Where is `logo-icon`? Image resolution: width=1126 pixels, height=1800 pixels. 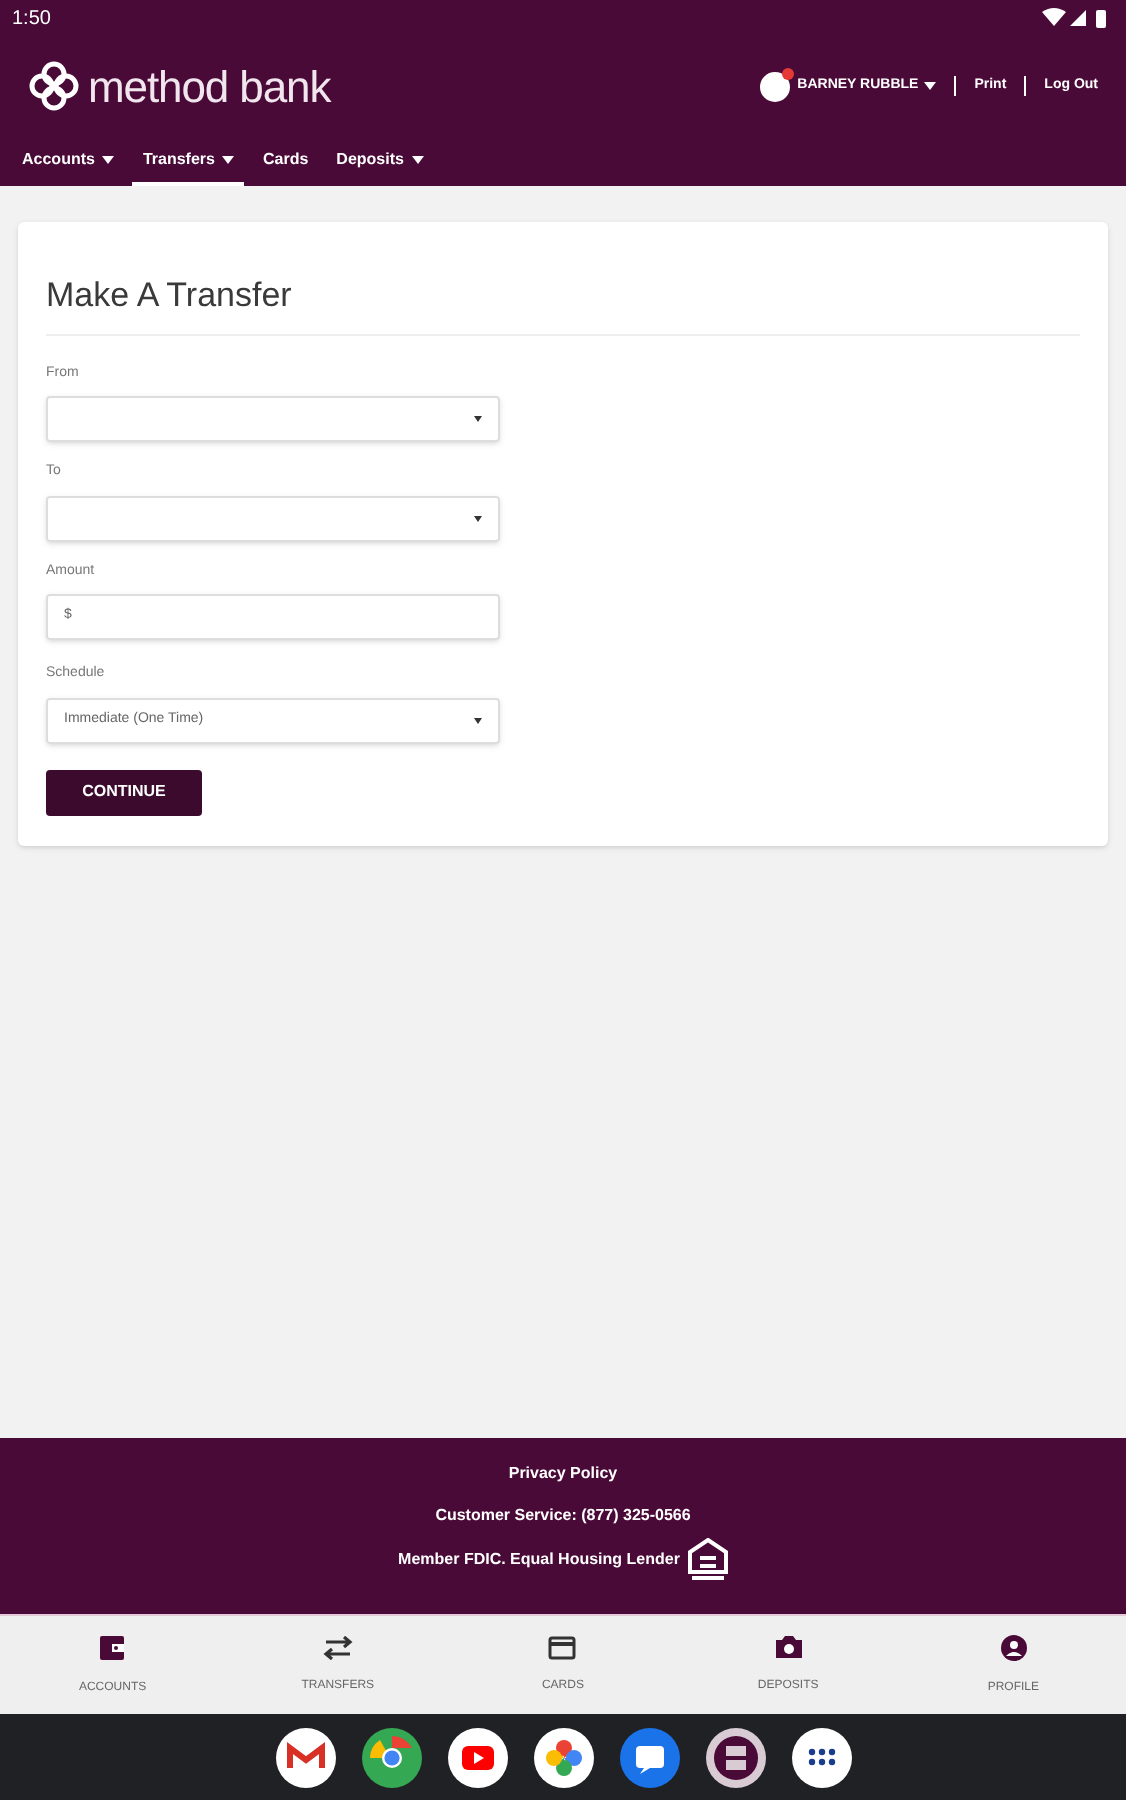
logo-icon is located at coordinates (54, 86).